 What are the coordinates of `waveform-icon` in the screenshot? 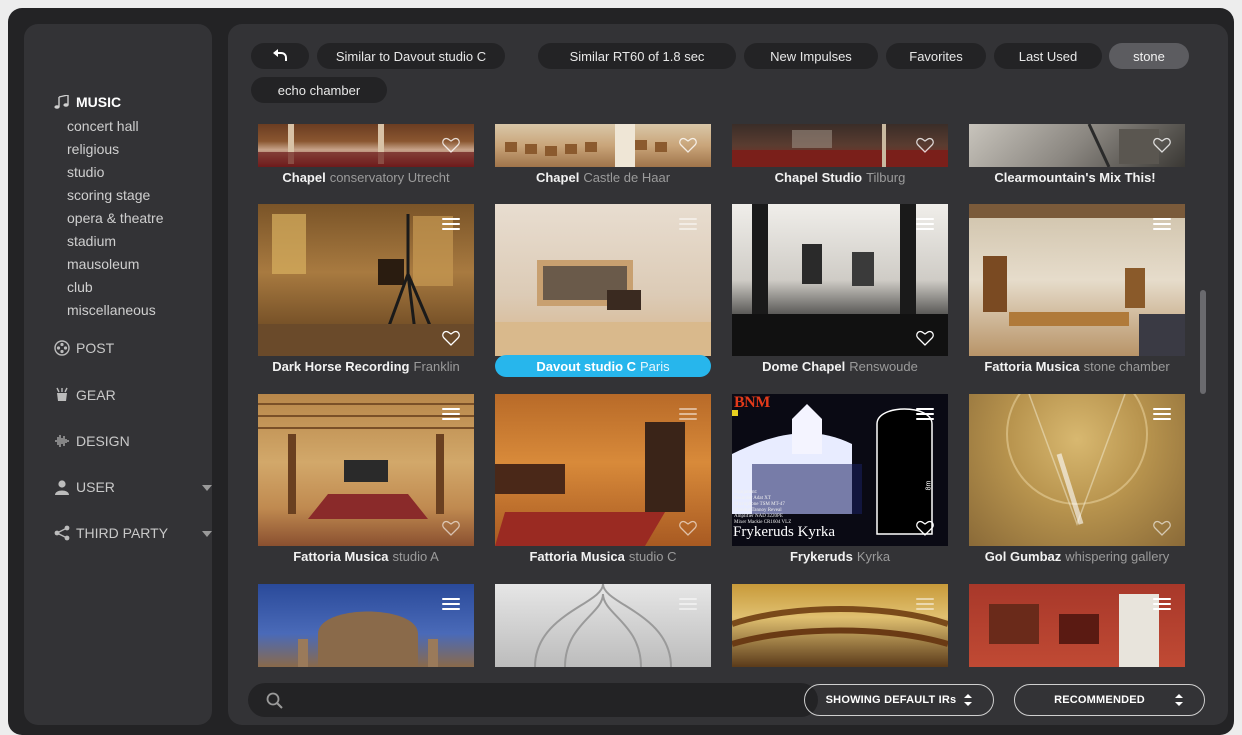 It's located at (63, 441).